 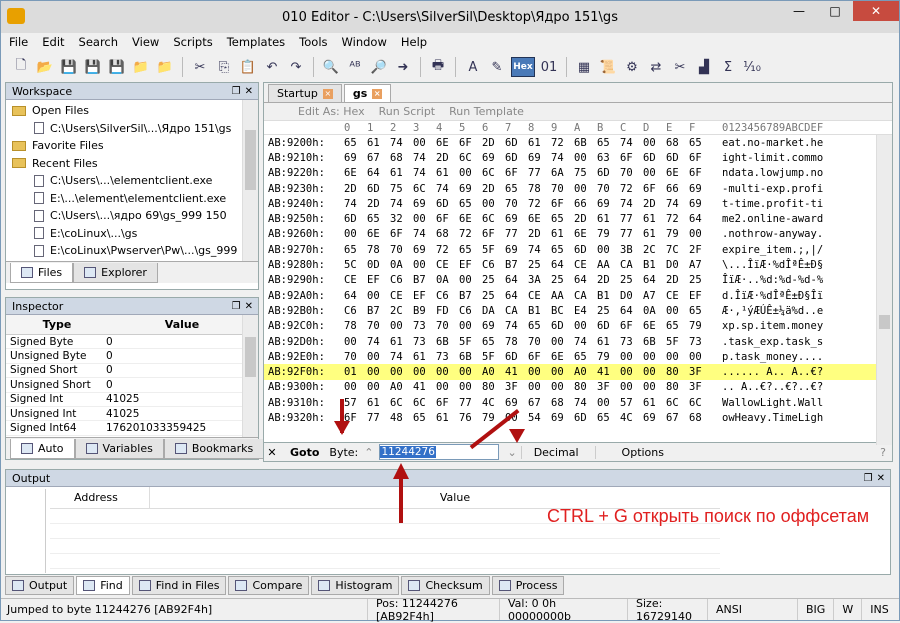 I want to click on hex-ascii: -multi-exp.profi, so click(x=768, y=189).